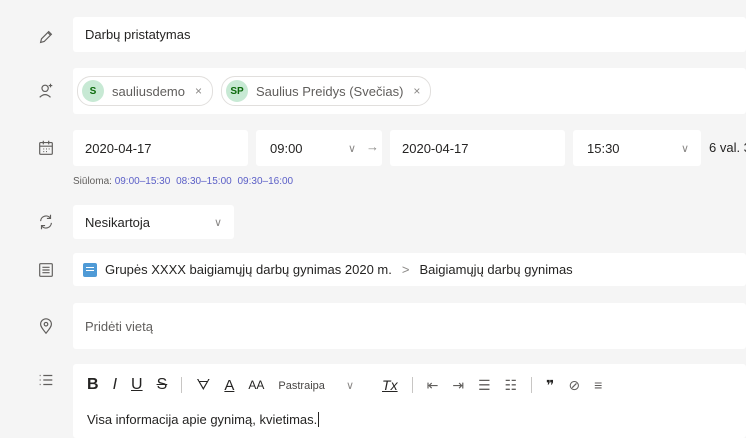 This screenshot has height=438, width=746. Describe the element at coordinates (458, 385) in the screenshot. I see `increase-indent-icon: ⇥` at that location.